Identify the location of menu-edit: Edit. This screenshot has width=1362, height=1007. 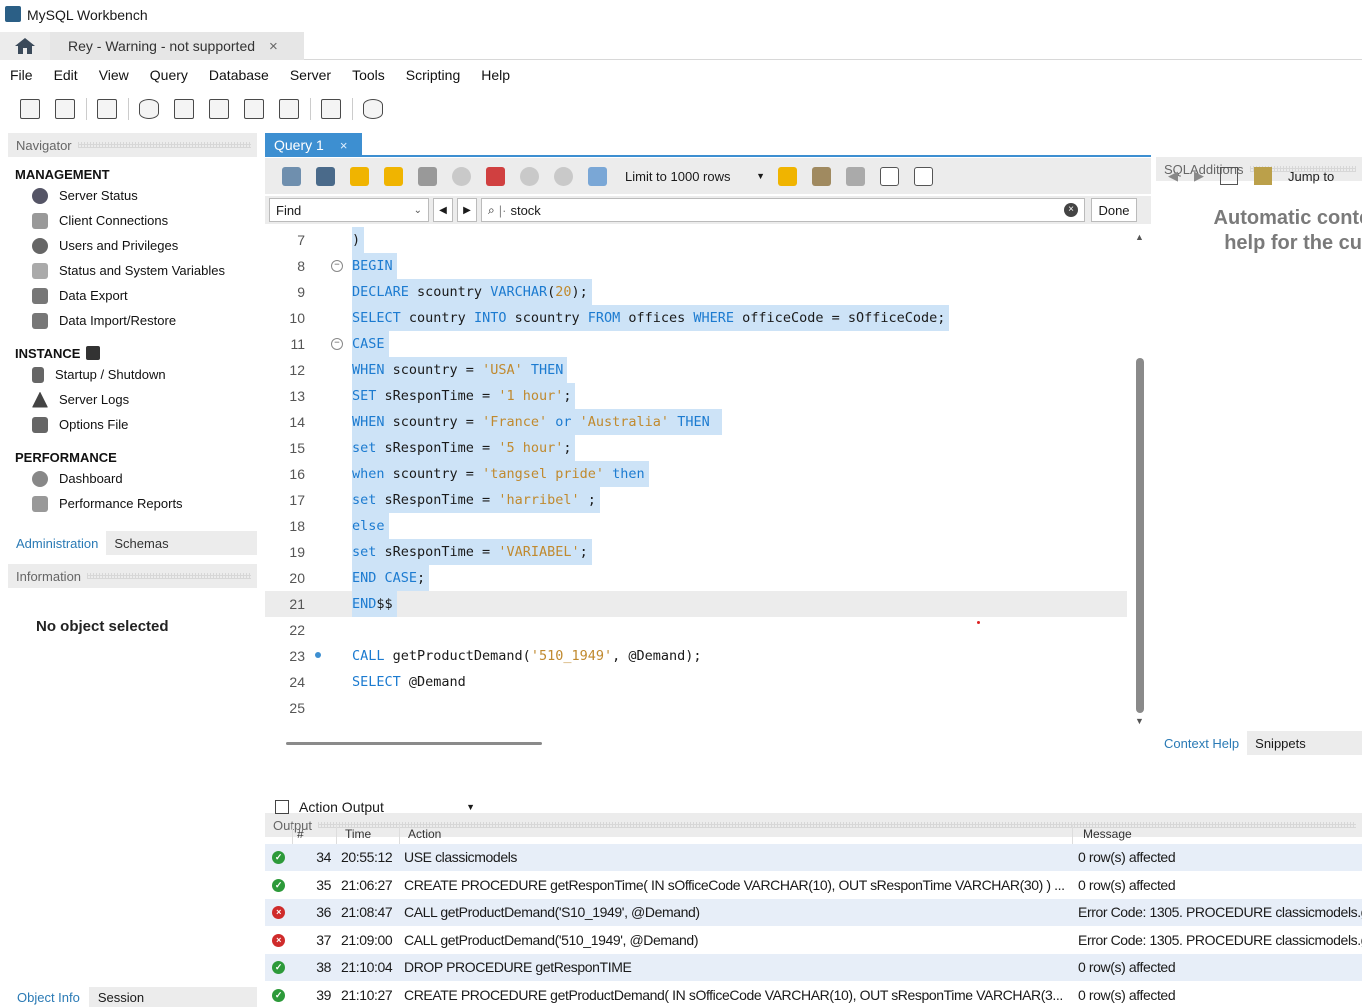
(66, 75).